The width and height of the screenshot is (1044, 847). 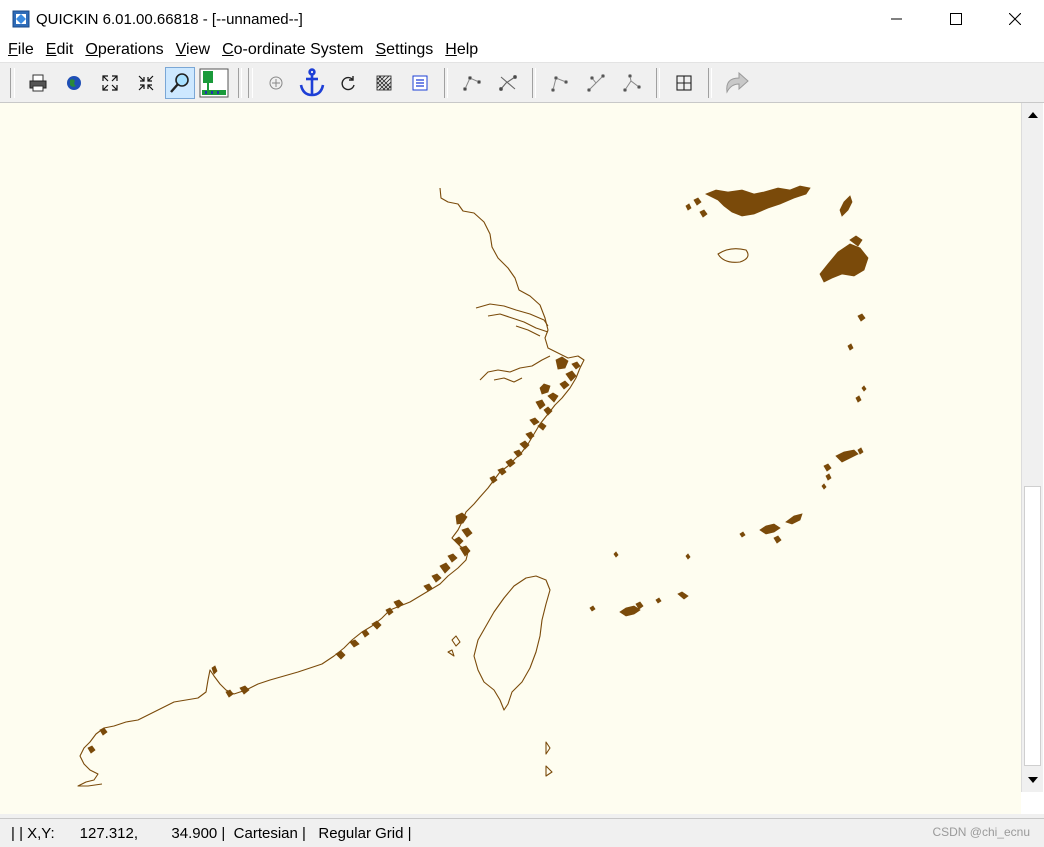 What do you see at coordinates (1032, 306) in the screenshot?
I see `scroll-track` at bounding box center [1032, 306].